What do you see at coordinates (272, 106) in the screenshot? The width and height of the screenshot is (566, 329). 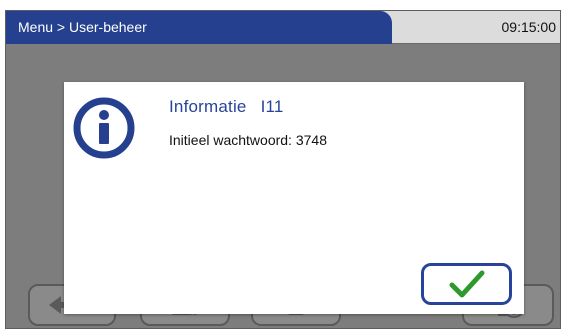 I see `dialog-code: I11` at bounding box center [272, 106].